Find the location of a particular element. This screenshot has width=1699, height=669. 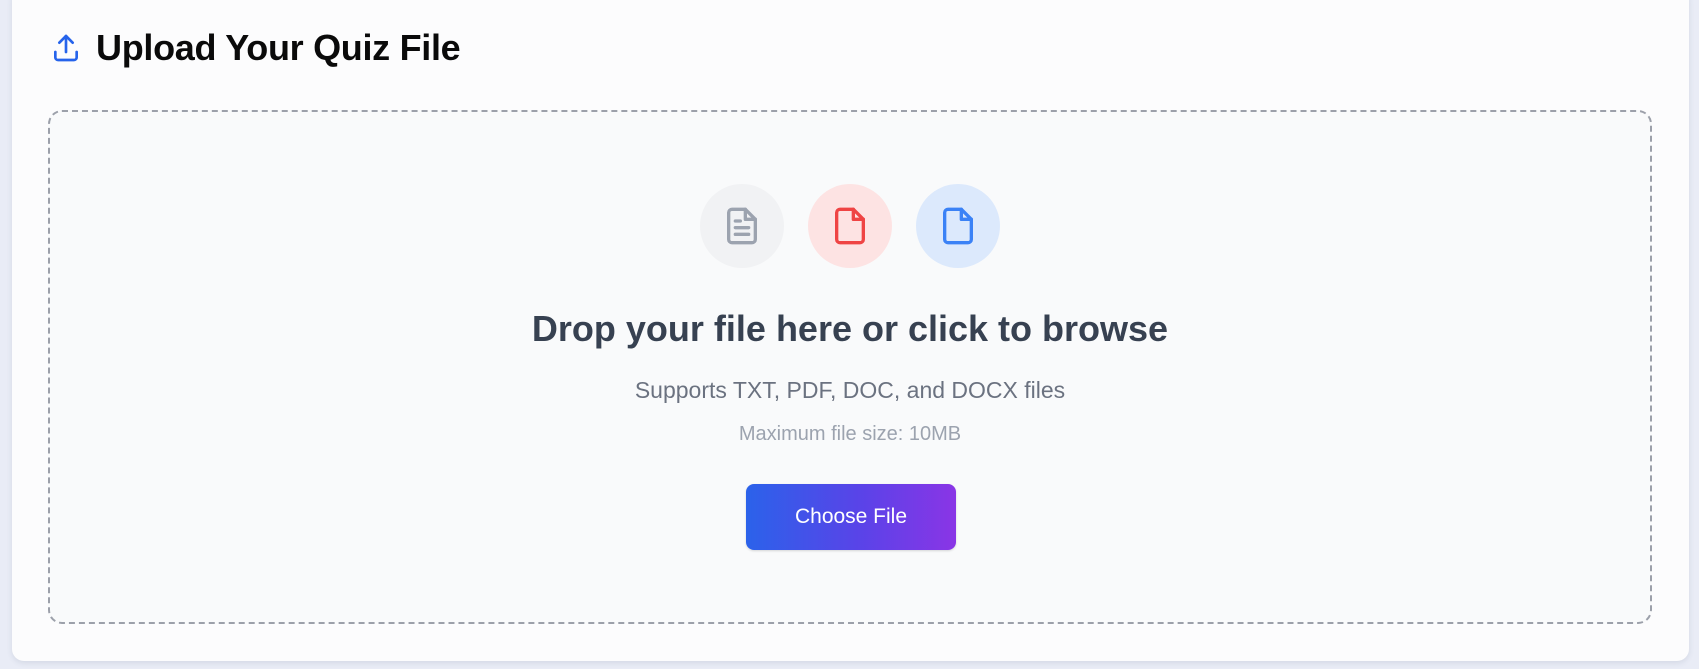

file-doc-icon is located at coordinates (958, 226).